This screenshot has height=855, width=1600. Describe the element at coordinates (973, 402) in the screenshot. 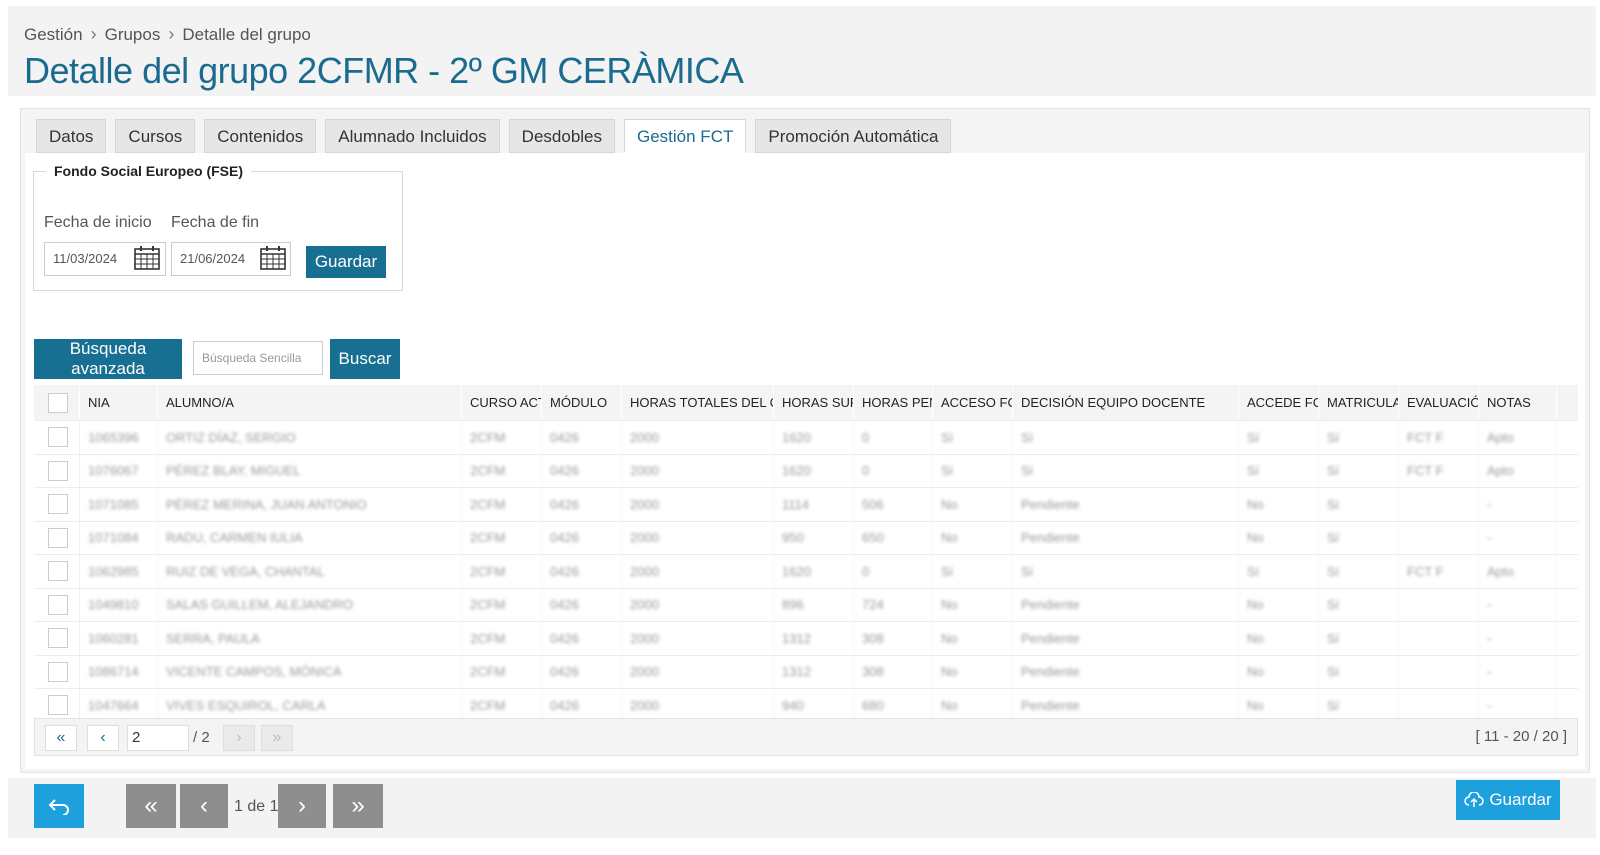

I see `column-header-acceso-fct: ACCESO FCT` at that location.